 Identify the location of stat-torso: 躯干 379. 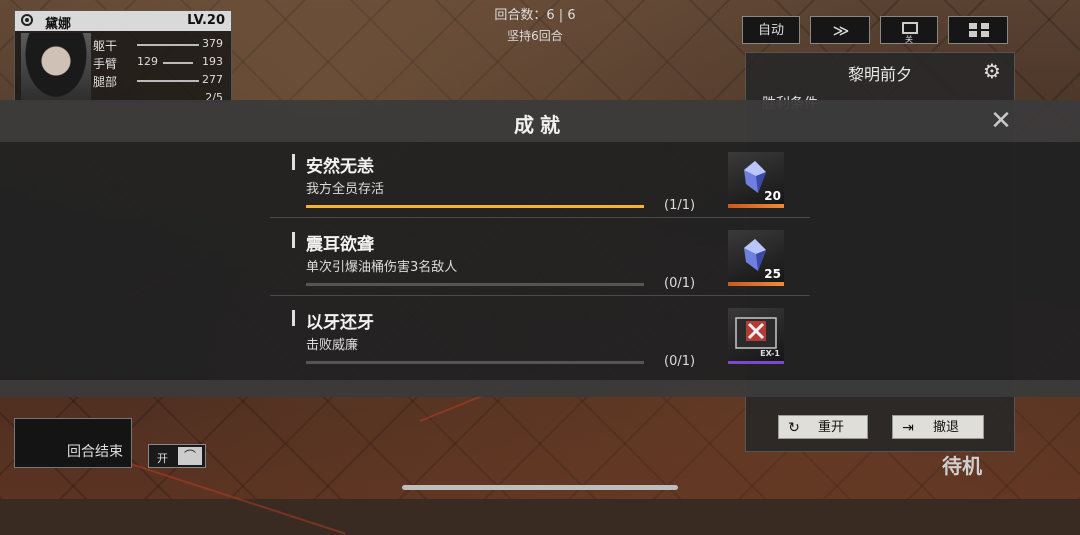
(158, 45).